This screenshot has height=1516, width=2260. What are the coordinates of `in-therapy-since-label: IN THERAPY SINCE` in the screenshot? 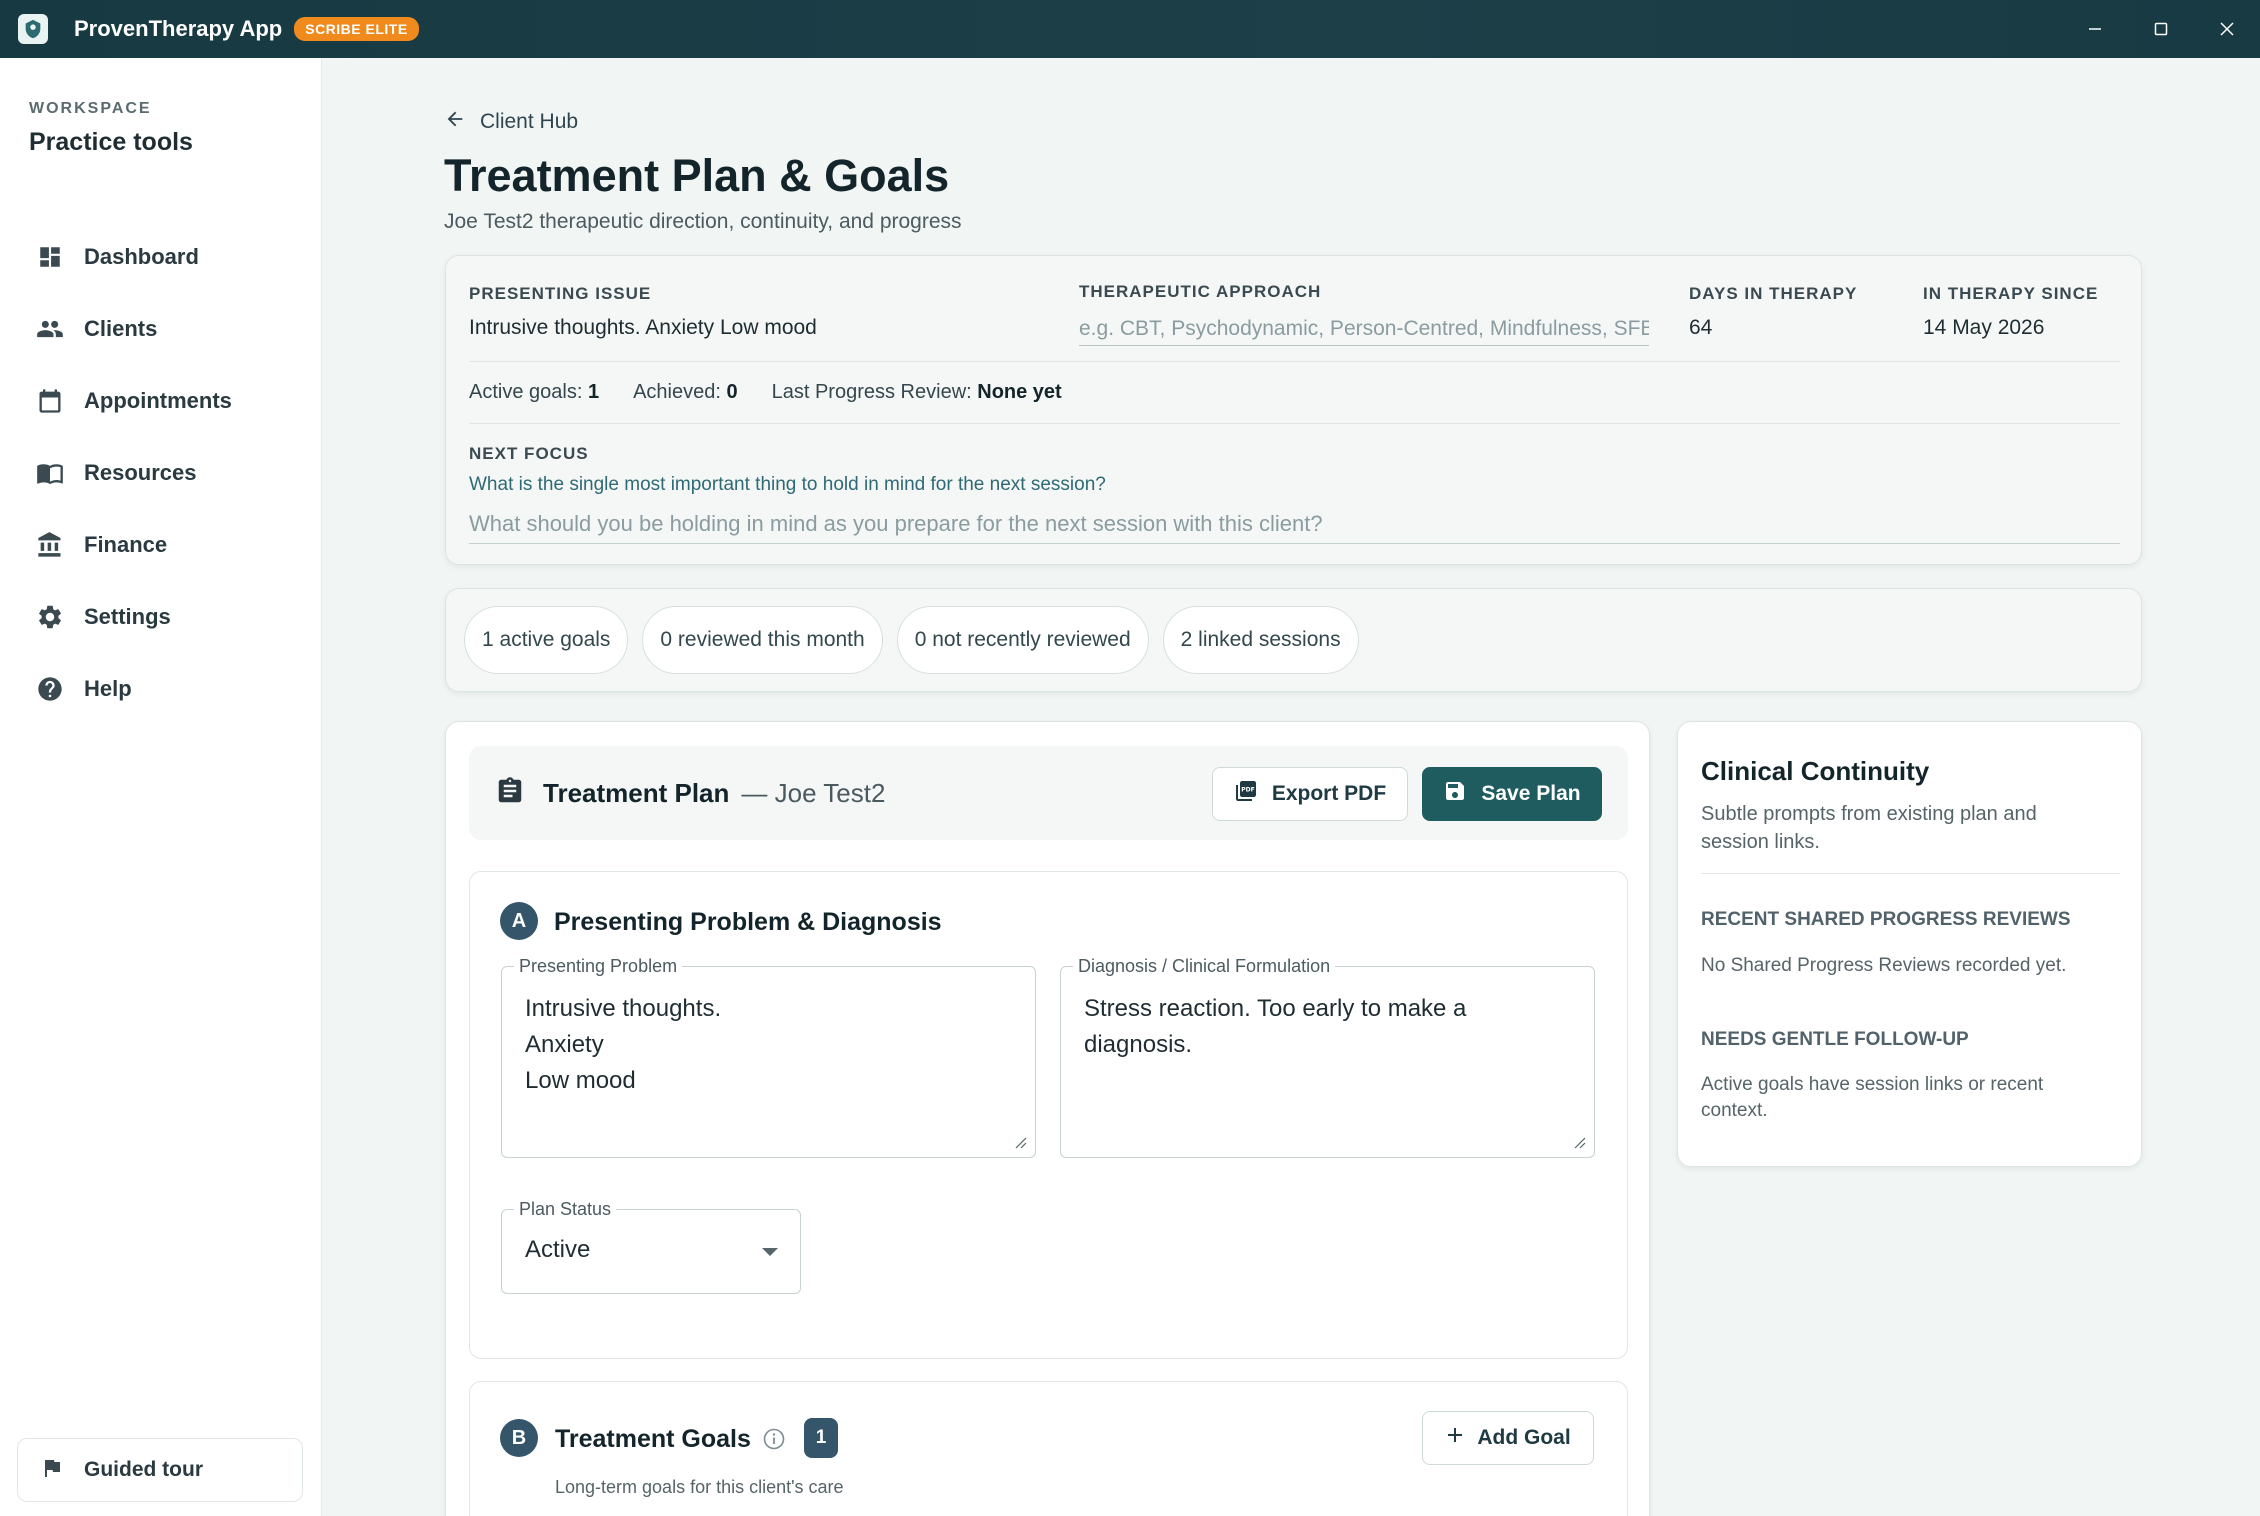 It's located at (2011, 293).